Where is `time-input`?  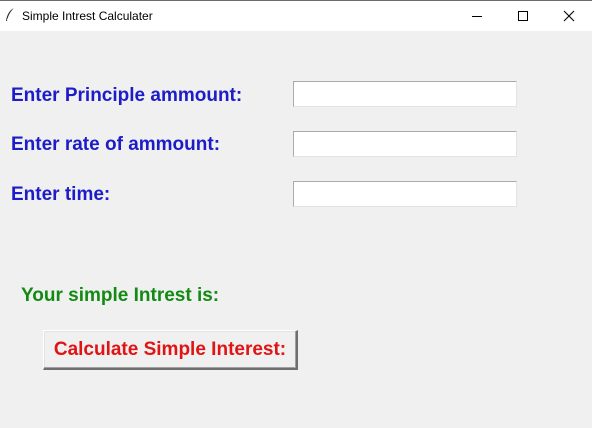
time-input is located at coordinates (405, 194).